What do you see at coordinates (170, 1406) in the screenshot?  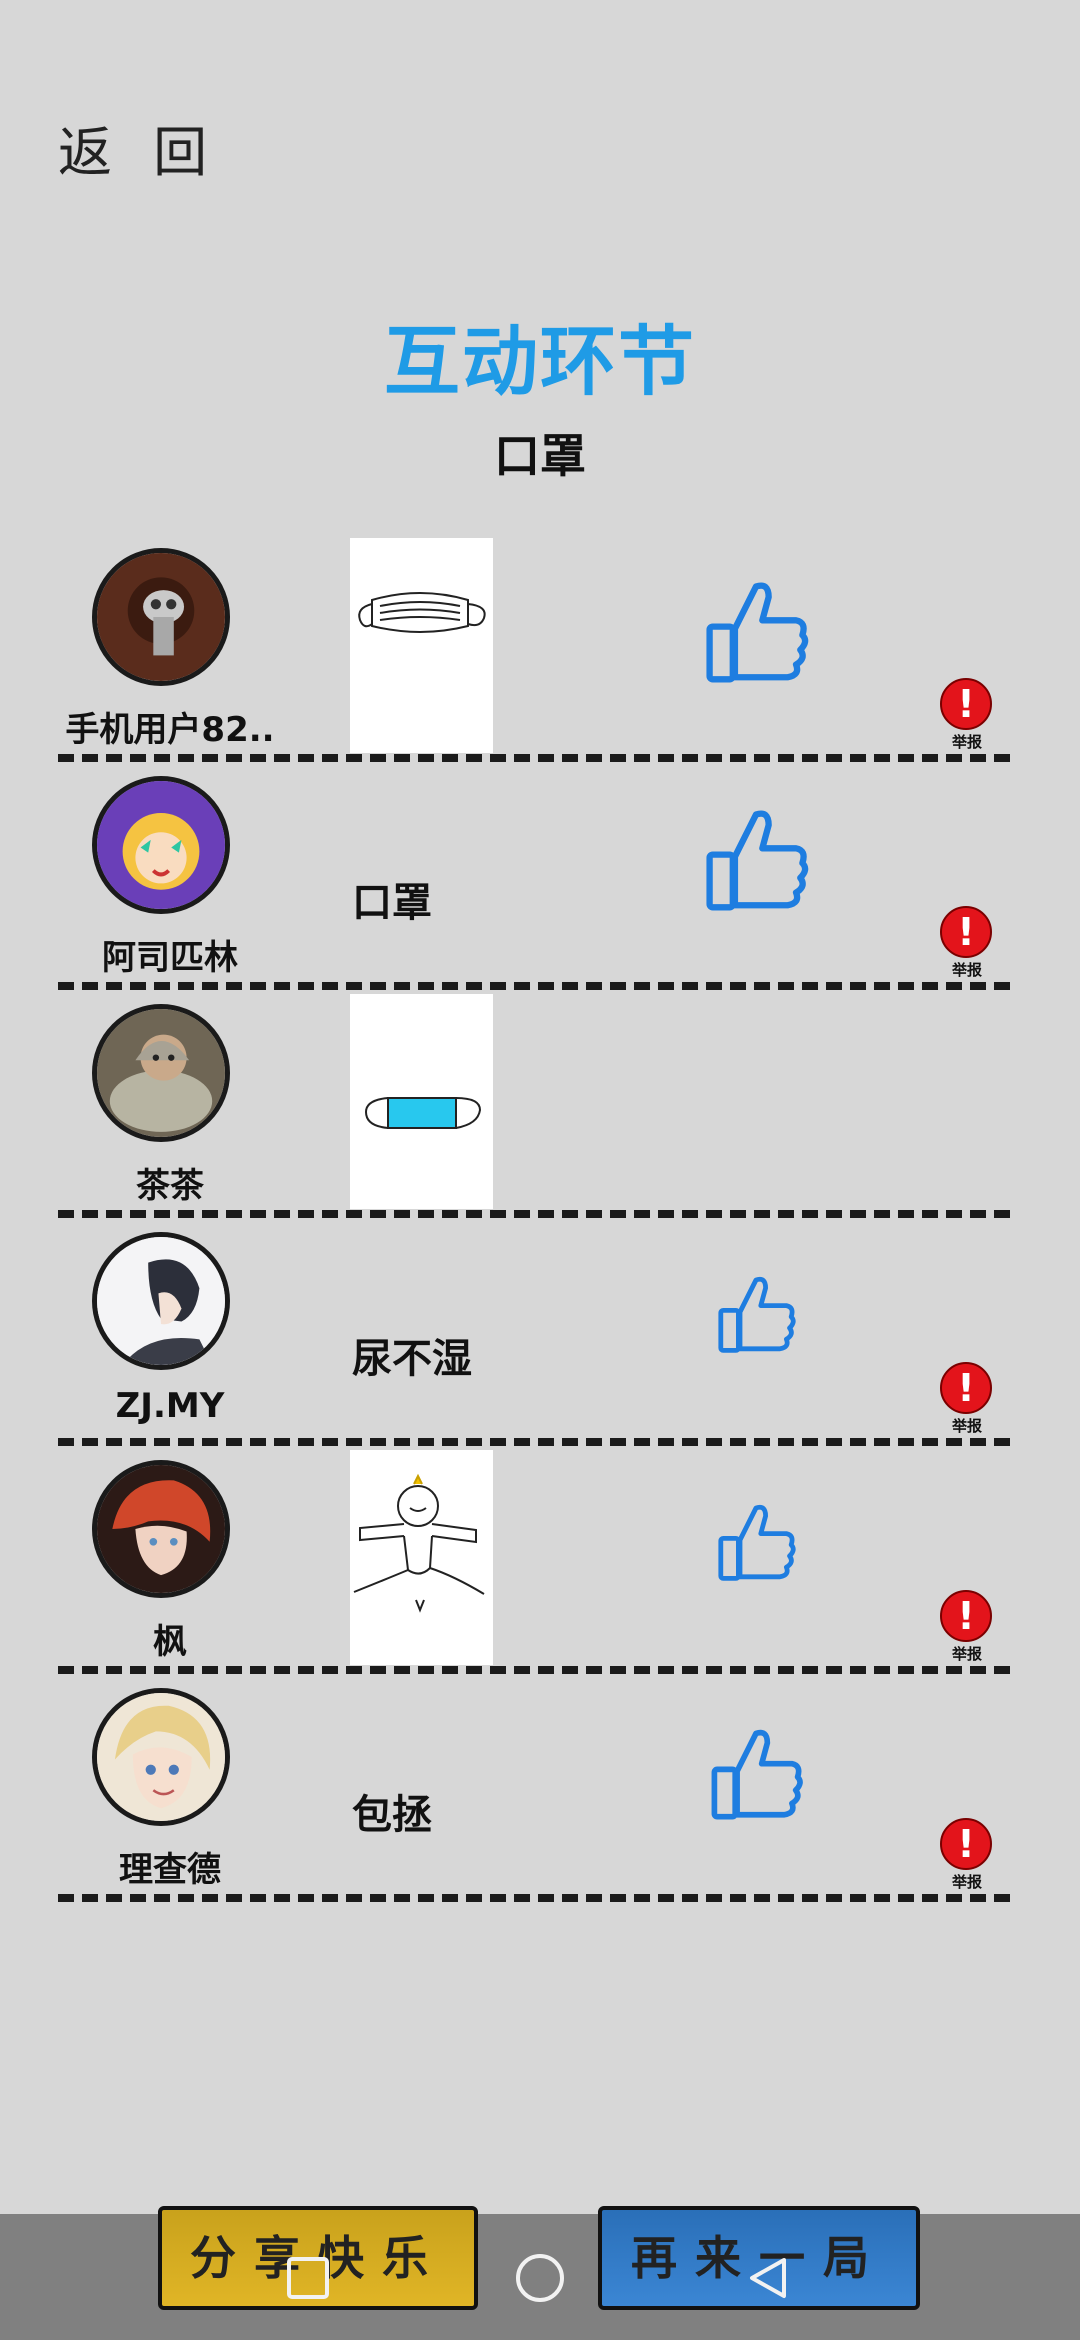 I see `player-name: ZJ.MY` at bounding box center [170, 1406].